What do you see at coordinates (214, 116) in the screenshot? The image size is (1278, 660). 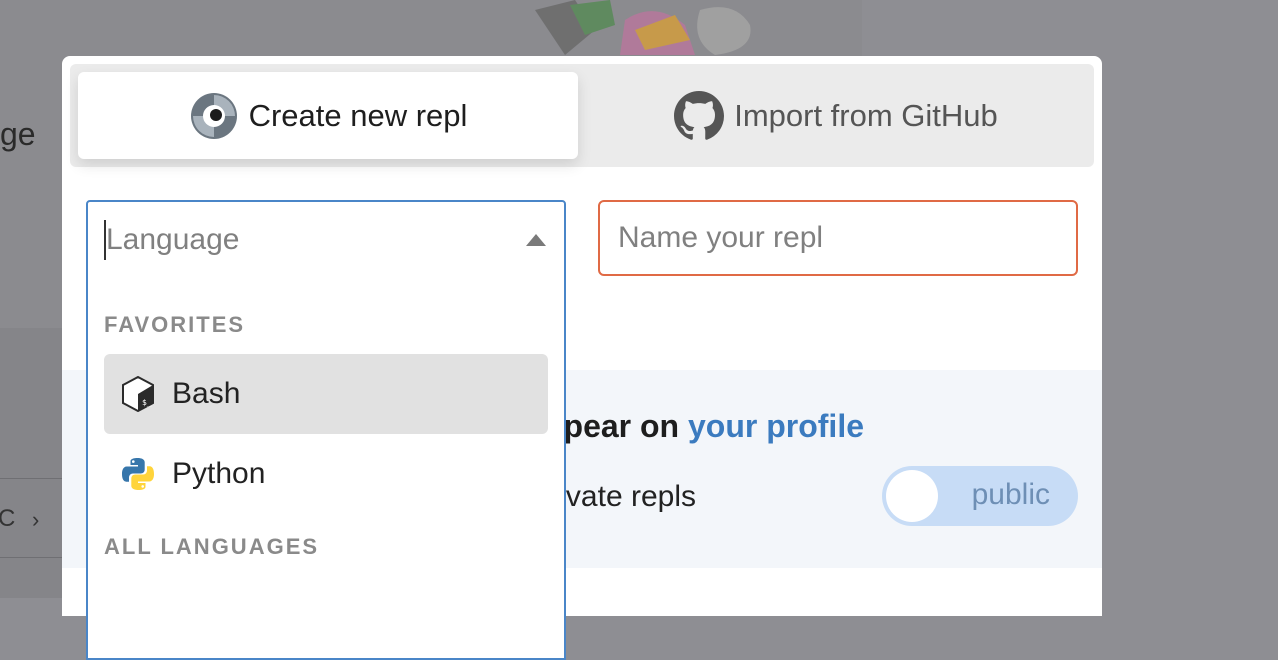 I see `replit-logo-icon` at bounding box center [214, 116].